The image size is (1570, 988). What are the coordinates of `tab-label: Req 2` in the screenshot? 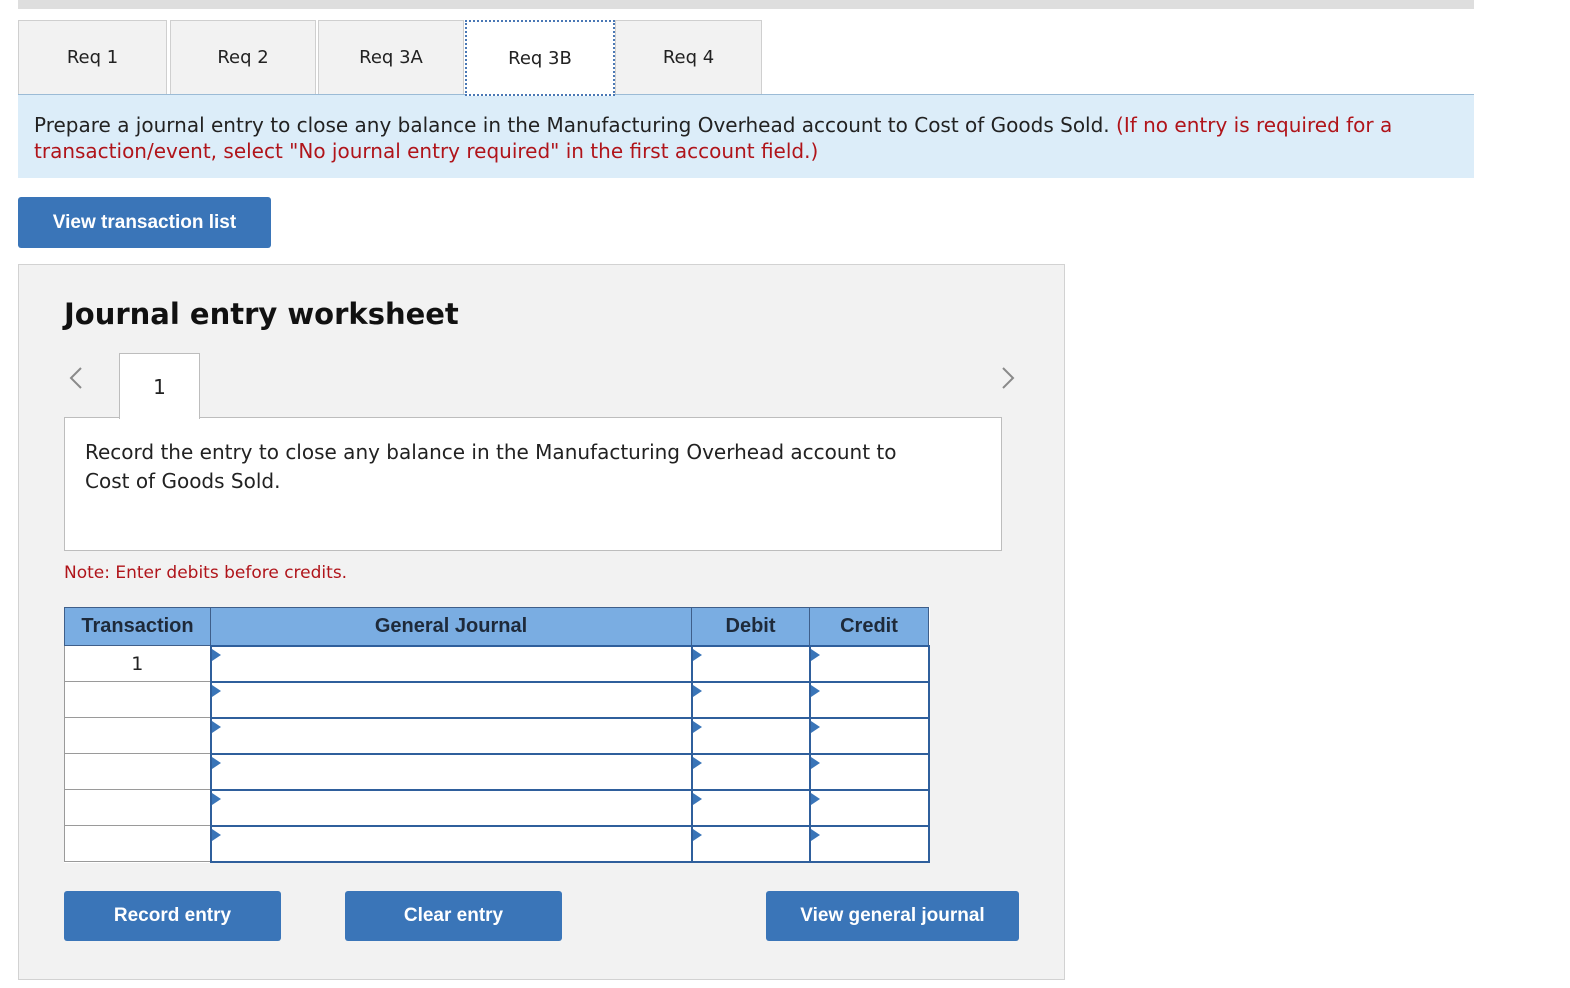 It's located at (243, 57).